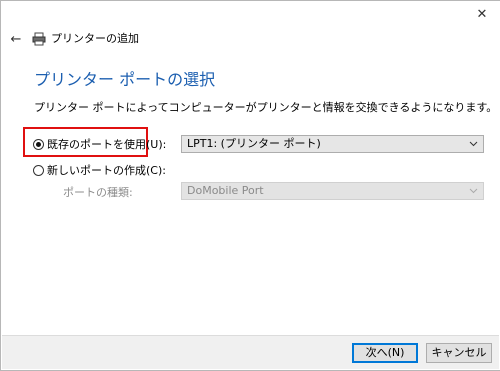  Describe the element at coordinates (38, 144) in the screenshot. I see `use-existing-port-radio` at that location.